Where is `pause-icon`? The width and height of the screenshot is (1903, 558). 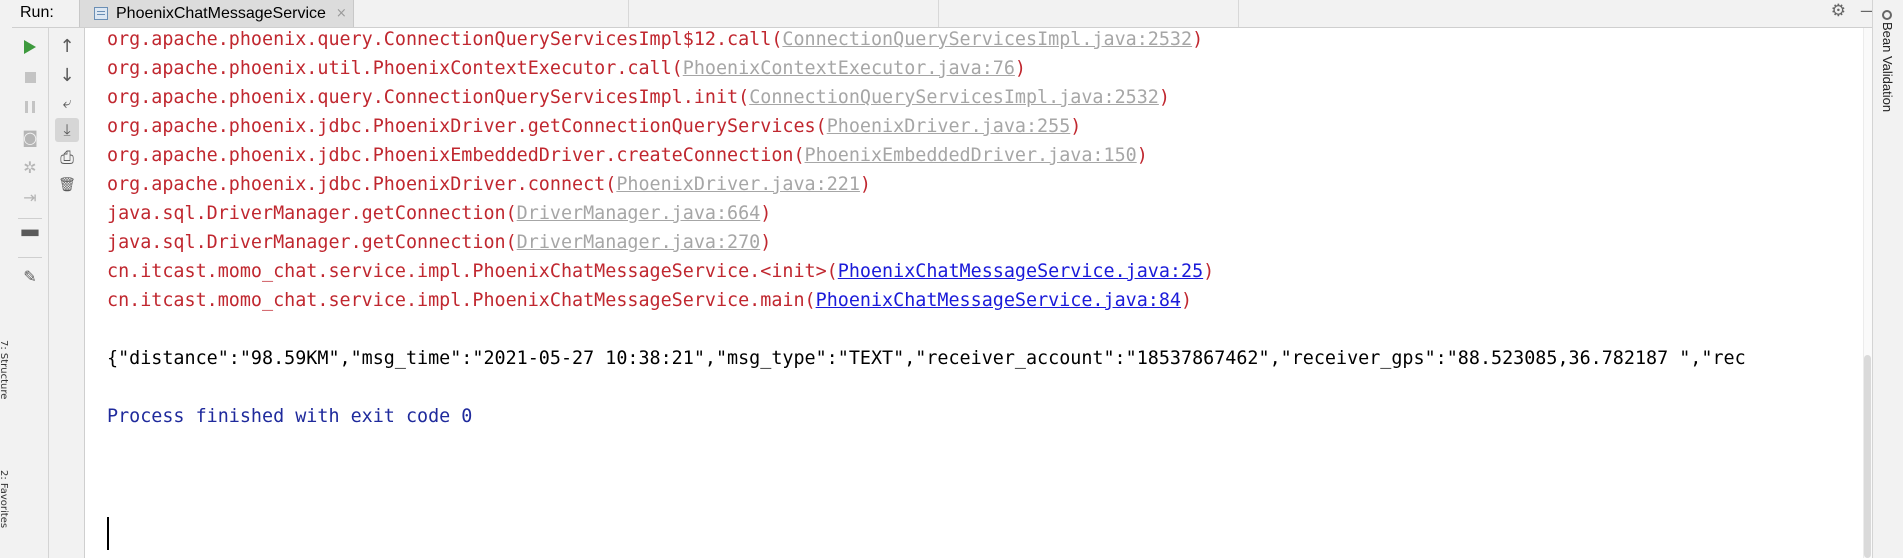 pause-icon is located at coordinates (30, 107).